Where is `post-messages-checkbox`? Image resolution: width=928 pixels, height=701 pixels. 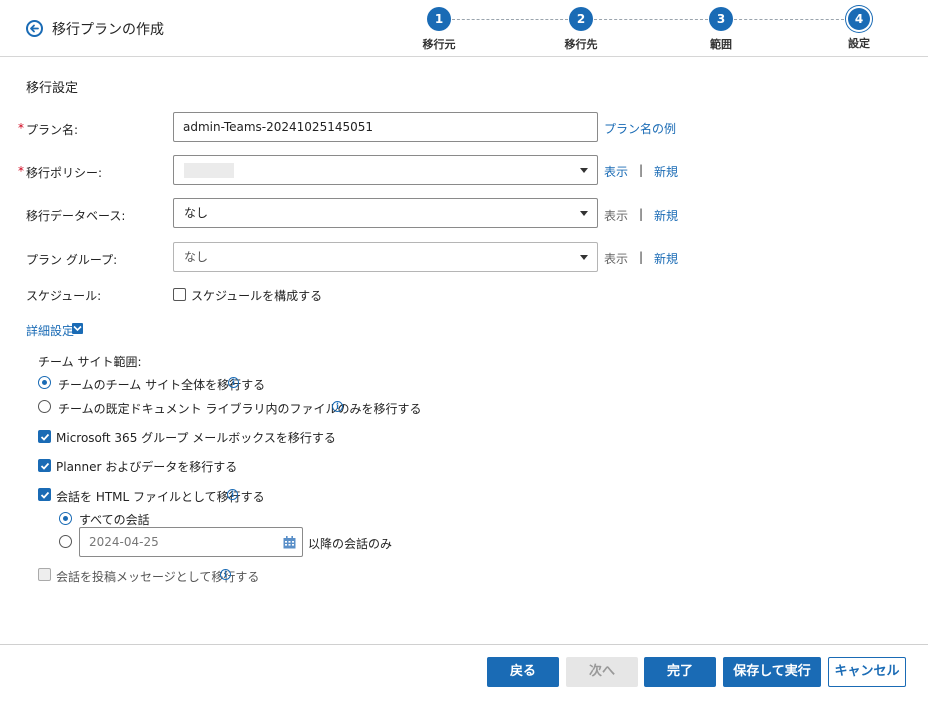
post-messages-checkbox is located at coordinates (44, 574).